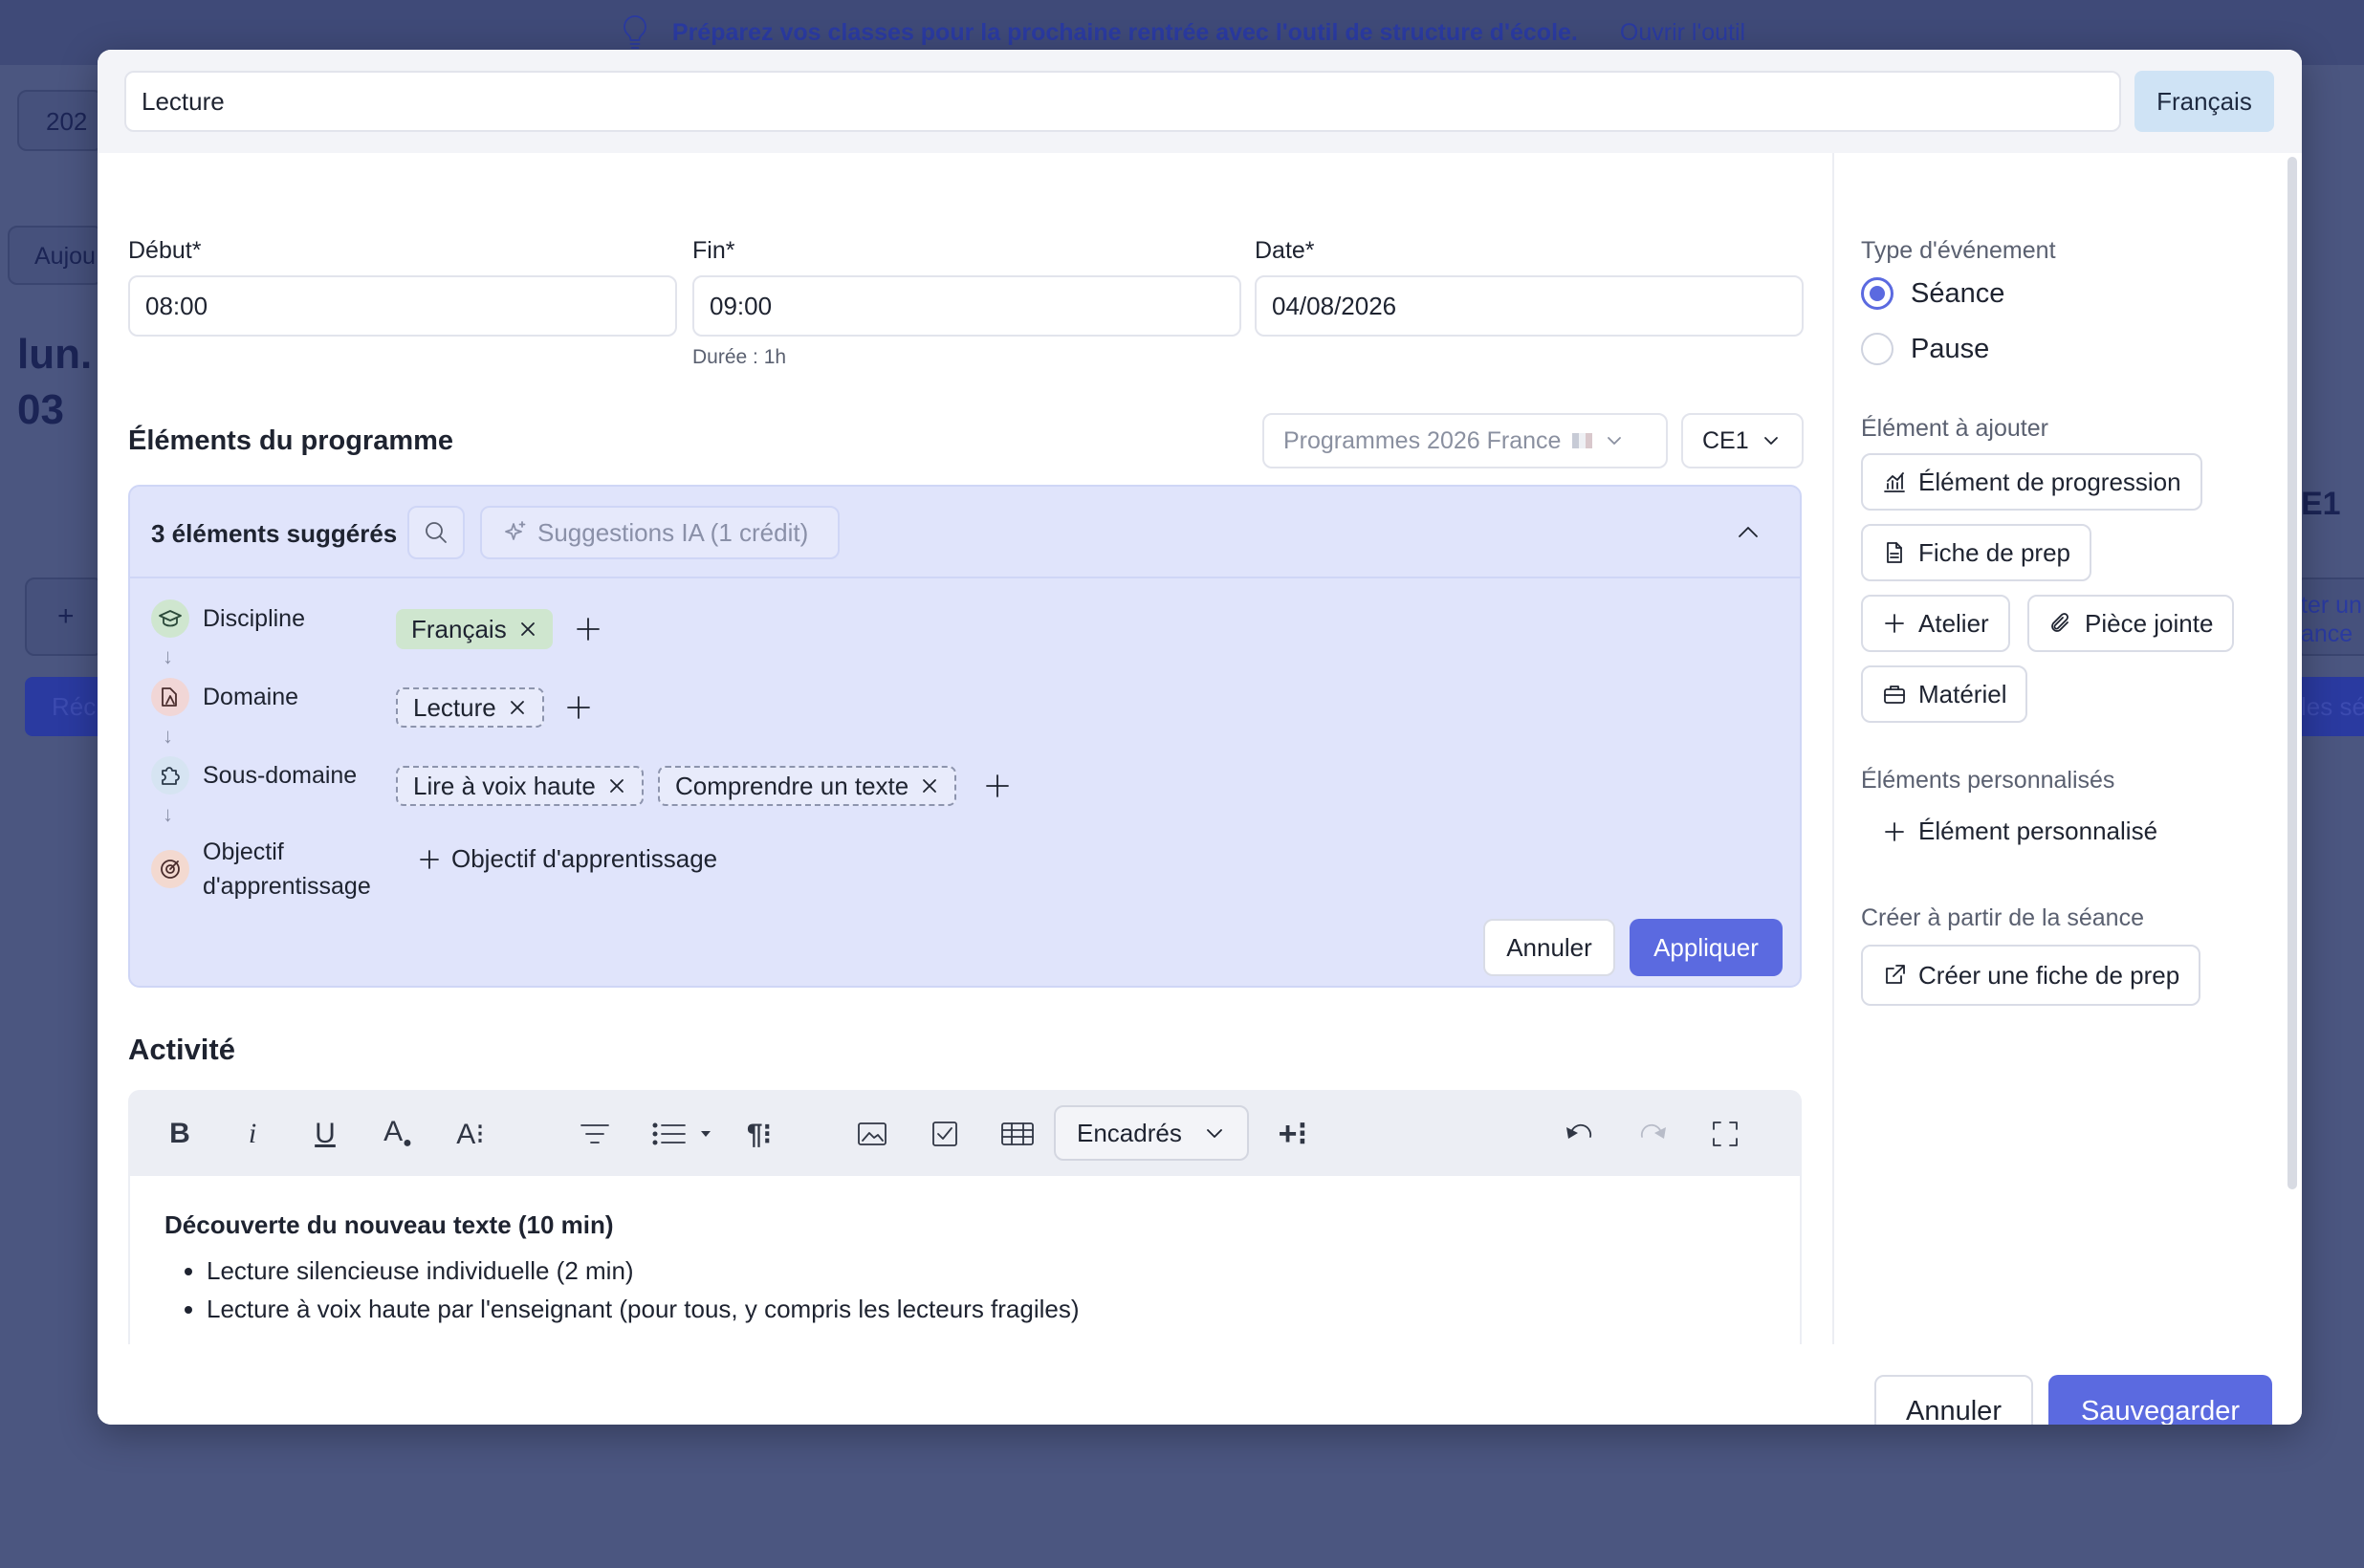 This screenshot has height=1568, width=2364. I want to click on fullscreen-icon, so click(1726, 1134).